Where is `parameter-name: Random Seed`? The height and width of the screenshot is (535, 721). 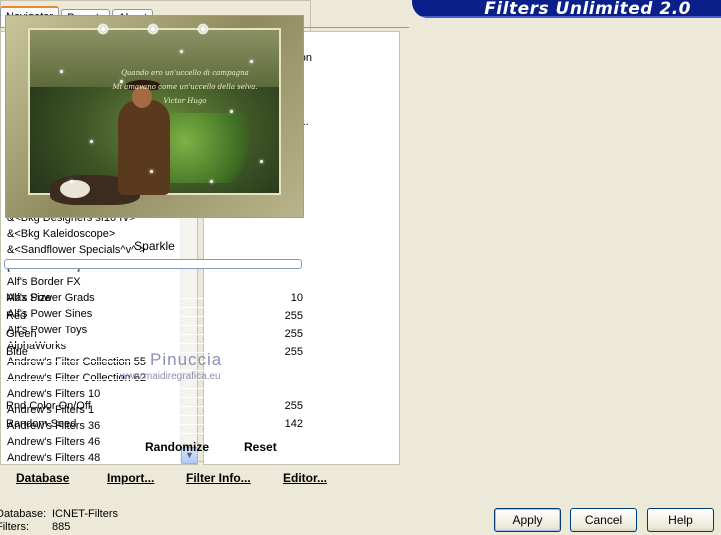 parameter-name: Random Seed is located at coordinates (41, 424).